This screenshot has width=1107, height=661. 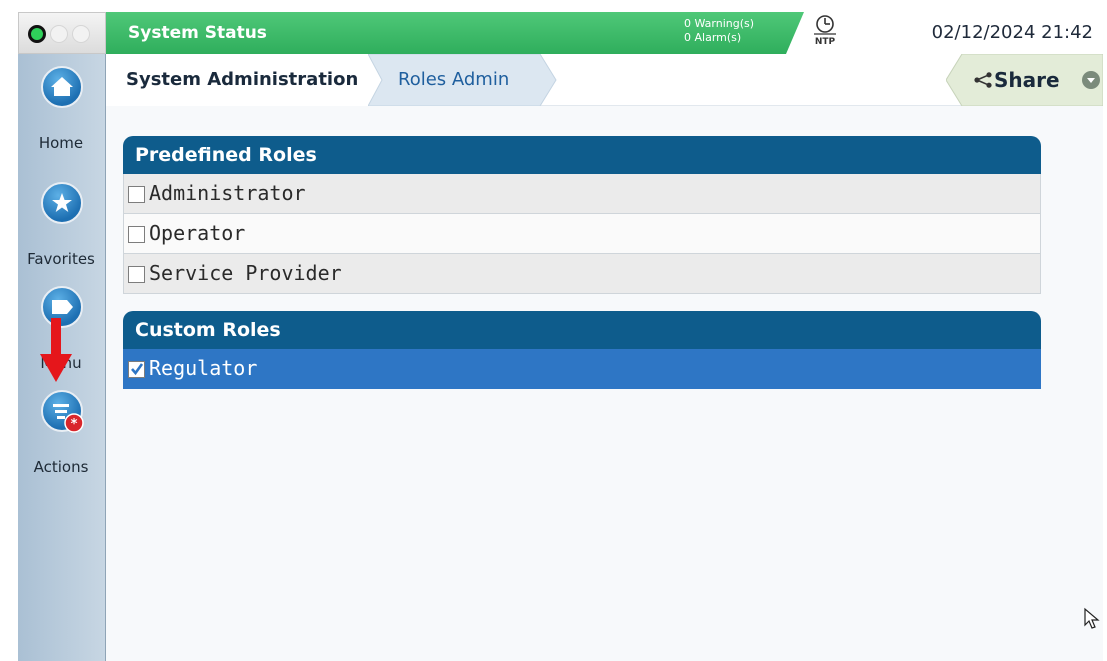 I want to click on alarm-counts: 0 Warning(s) 0 Alarm(s), so click(x=719, y=31).